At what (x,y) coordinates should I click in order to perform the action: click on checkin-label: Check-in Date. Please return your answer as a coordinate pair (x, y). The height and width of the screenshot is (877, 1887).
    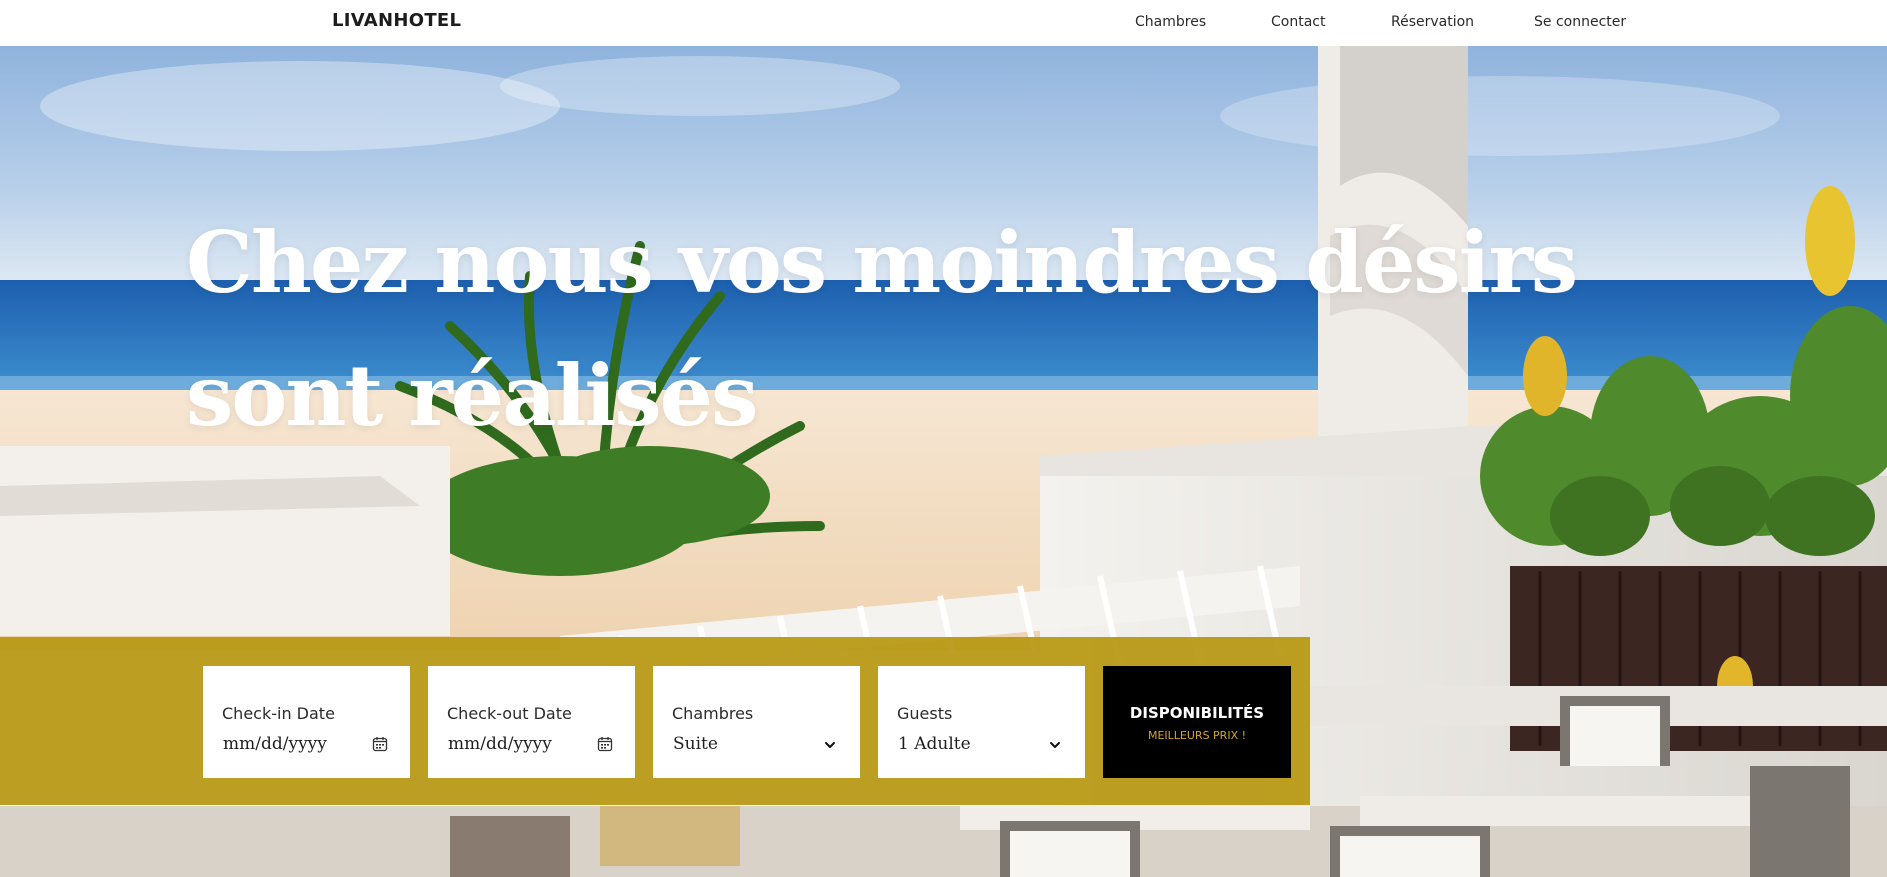
    Looking at the image, I should click on (278, 713).